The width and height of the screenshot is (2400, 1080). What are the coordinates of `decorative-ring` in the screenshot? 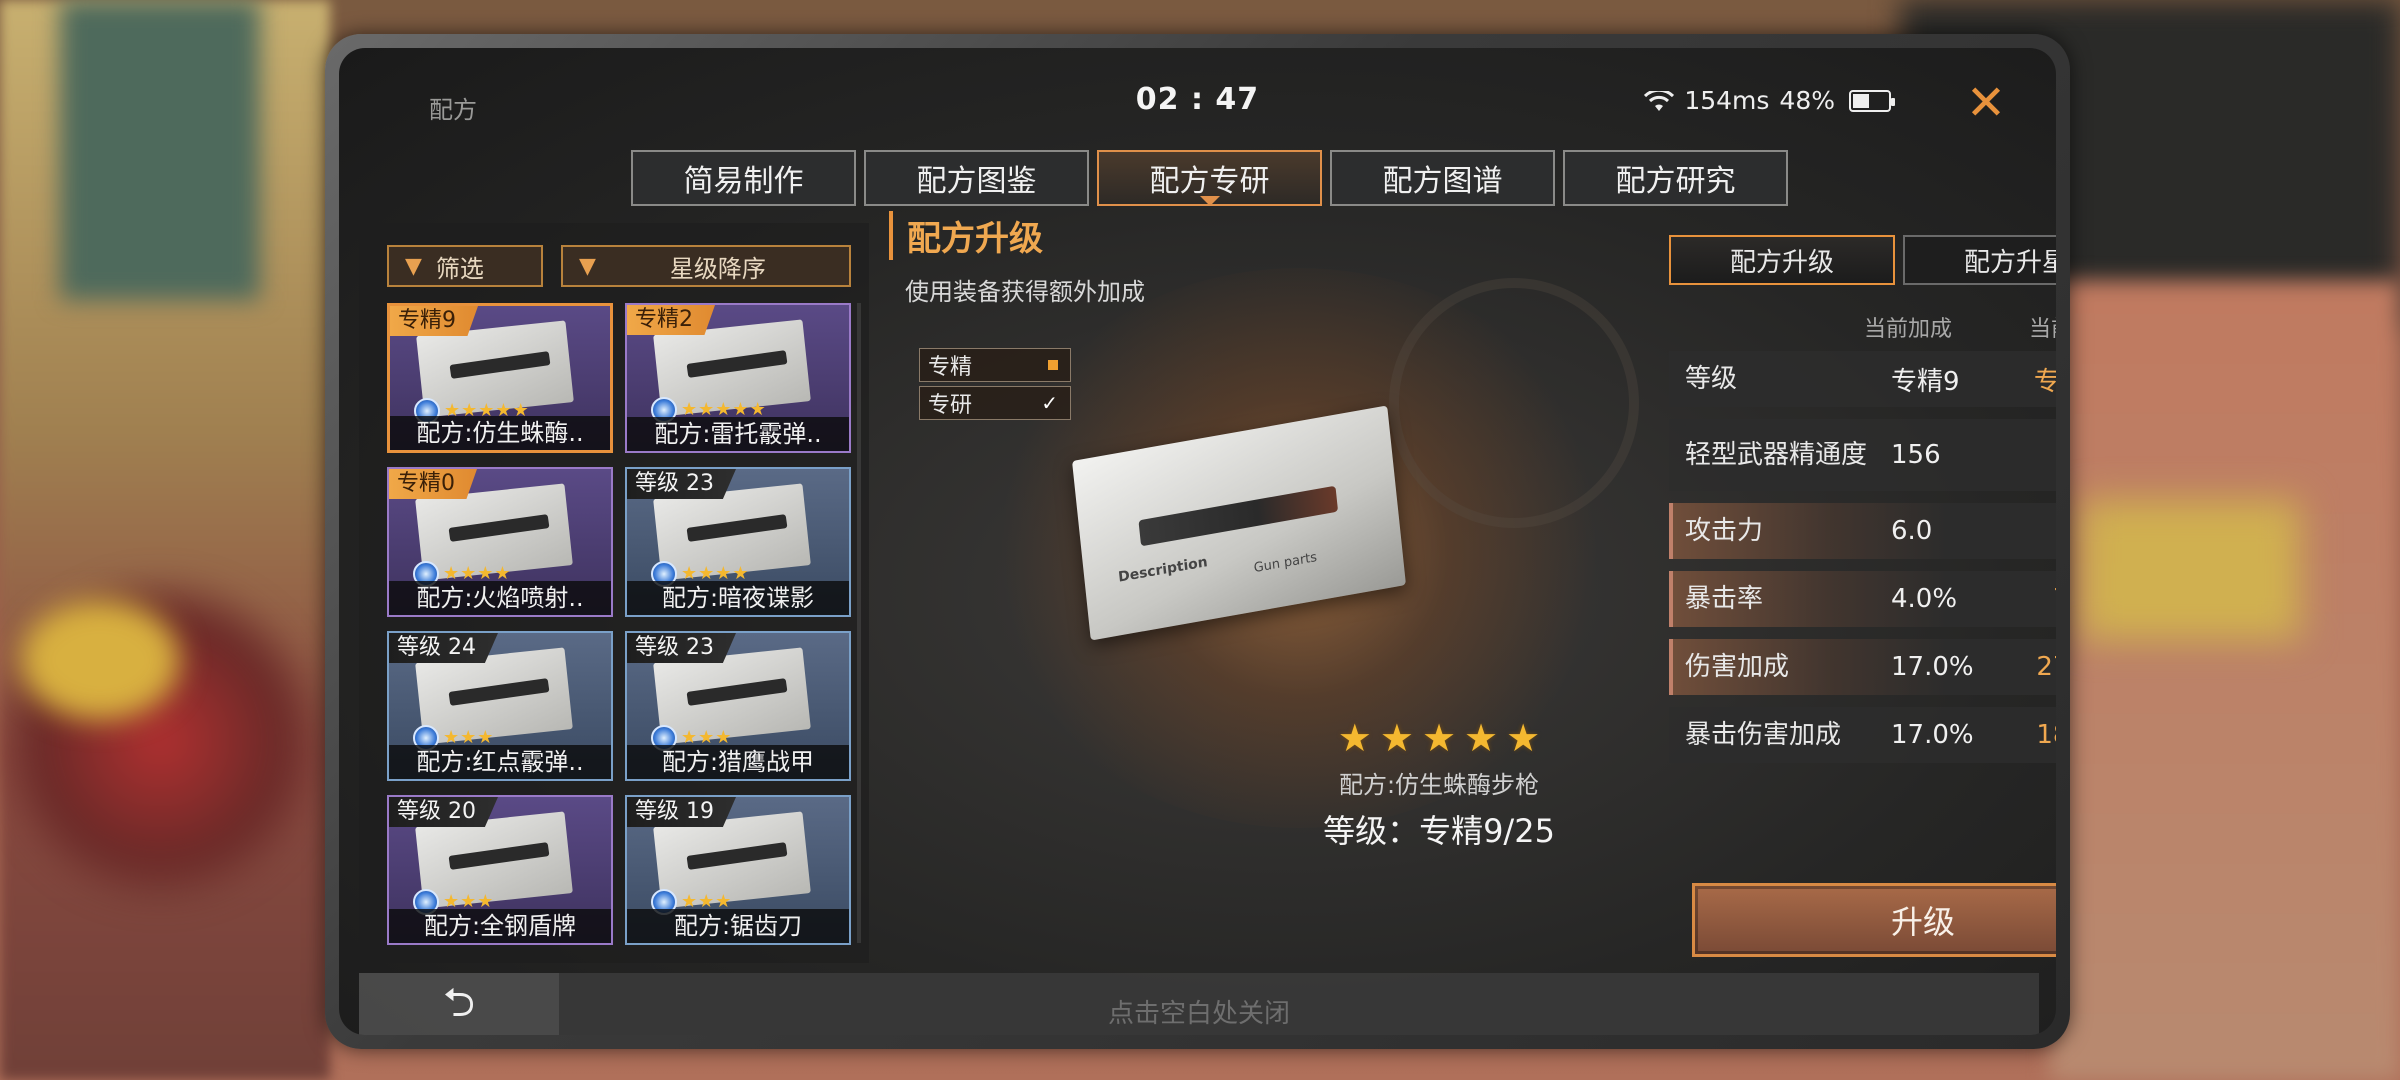 It's located at (1514, 403).